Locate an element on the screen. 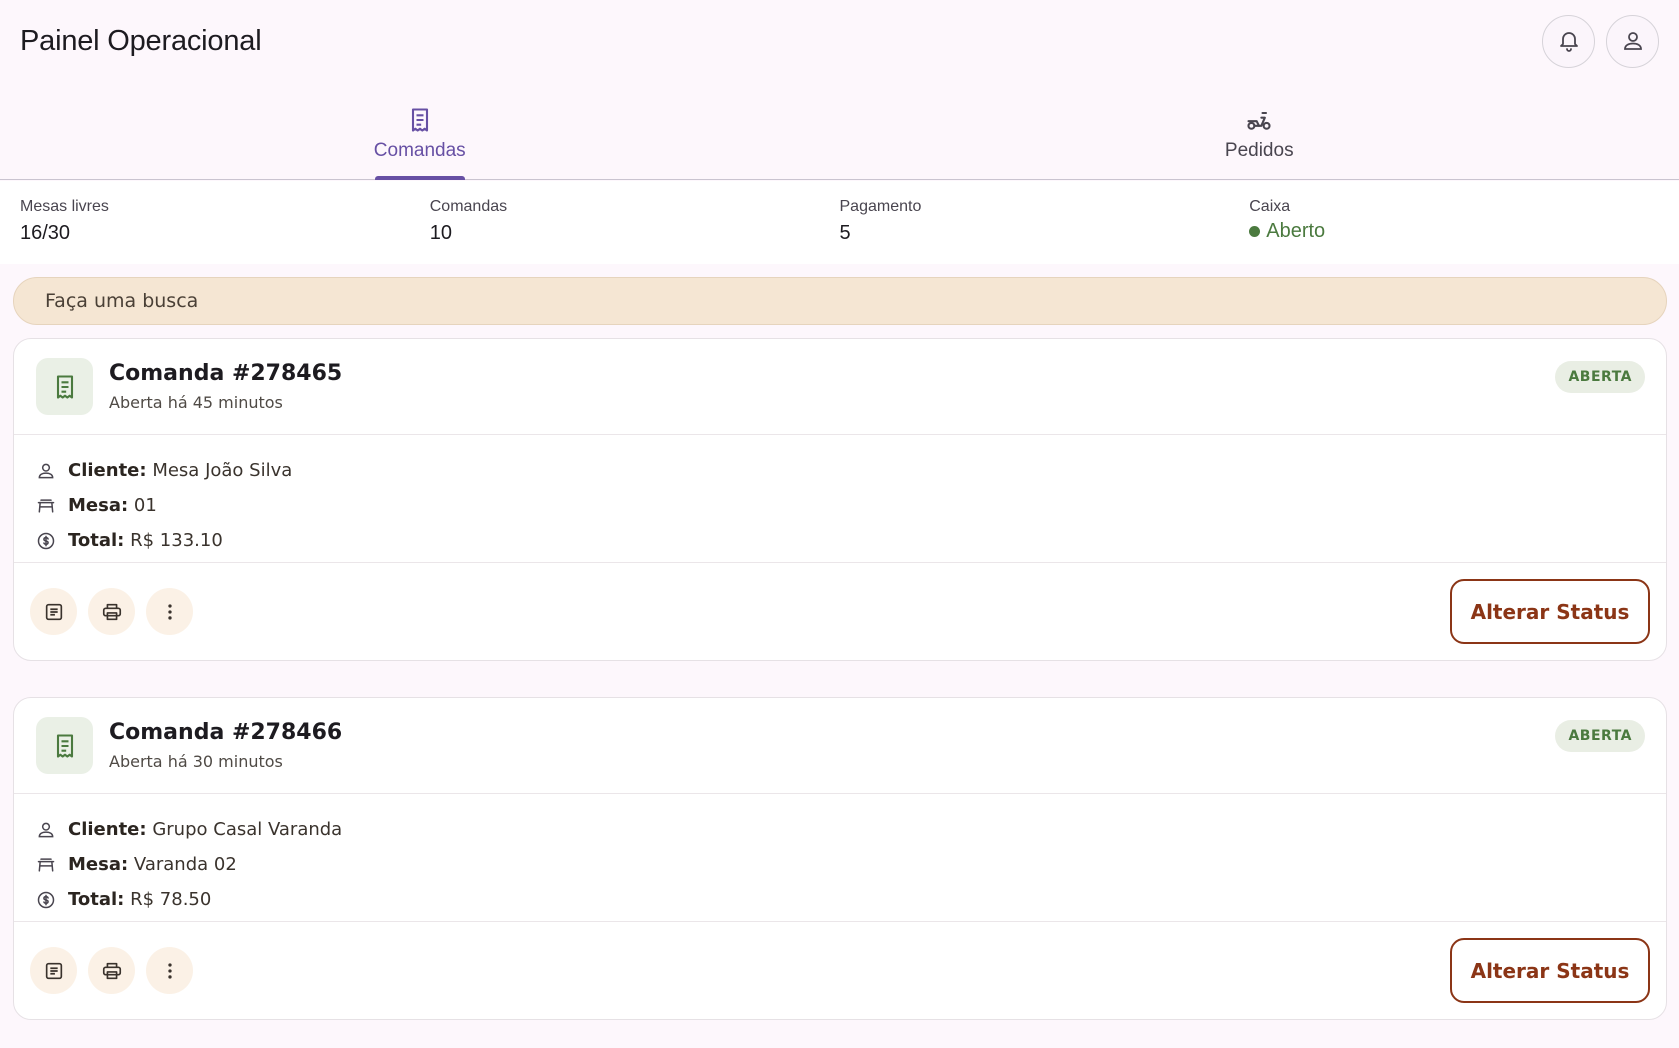  card-title-block: Comanda #278466 Aberta há 30 minutos is located at coordinates (225, 745).